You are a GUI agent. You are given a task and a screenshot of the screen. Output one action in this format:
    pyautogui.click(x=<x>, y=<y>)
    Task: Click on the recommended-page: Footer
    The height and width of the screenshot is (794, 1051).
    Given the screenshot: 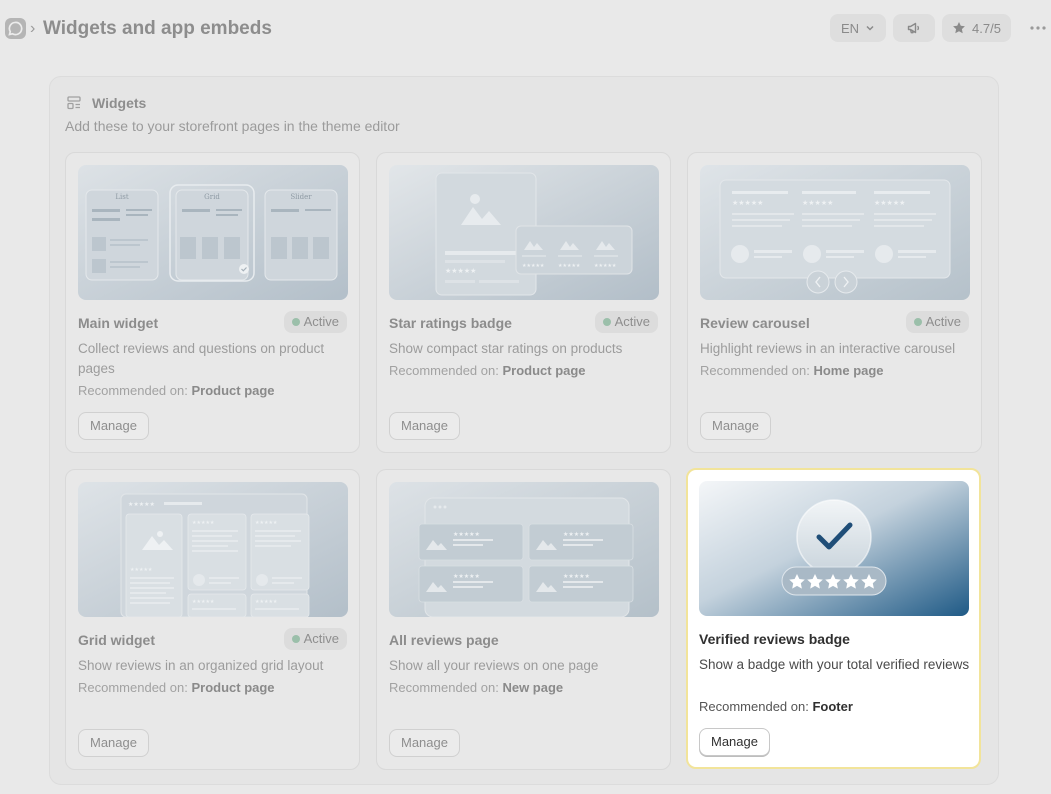 What is the action you would take?
    pyautogui.click(x=832, y=706)
    